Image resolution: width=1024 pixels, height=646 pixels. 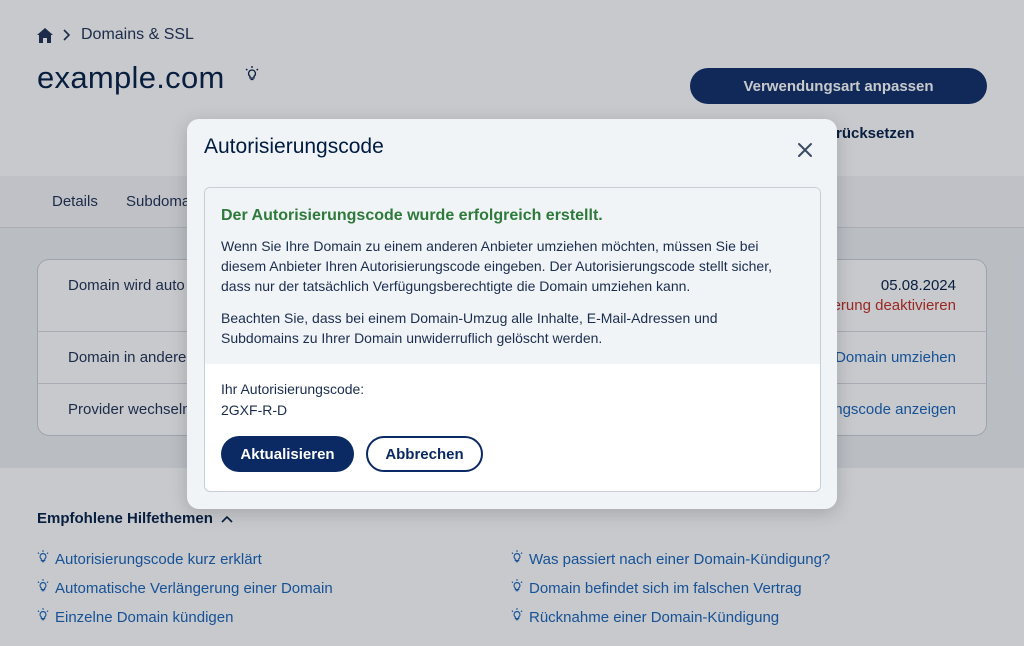 What do you see at coordinates (287, 454) in the screenshot?
I see `update-button: Aktualisieren` at bounding box center [287, 454].